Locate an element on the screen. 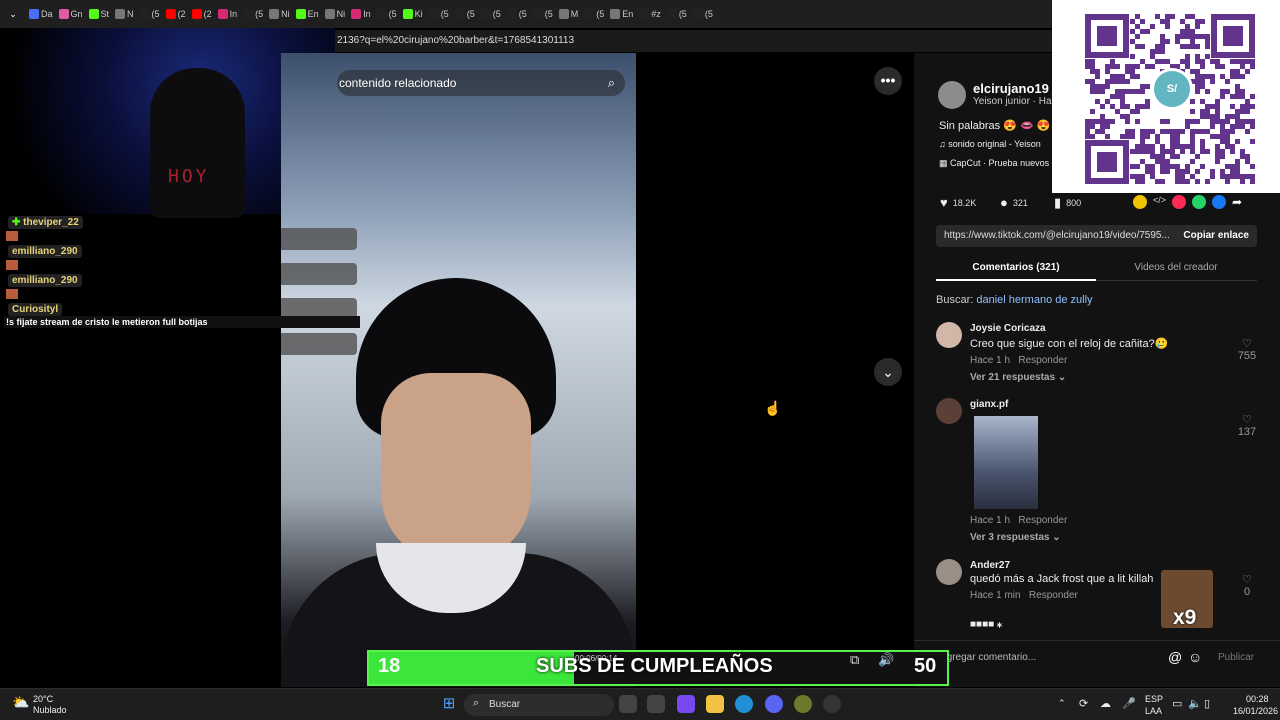  facebook-icon is located at coordinates (1219, 202).